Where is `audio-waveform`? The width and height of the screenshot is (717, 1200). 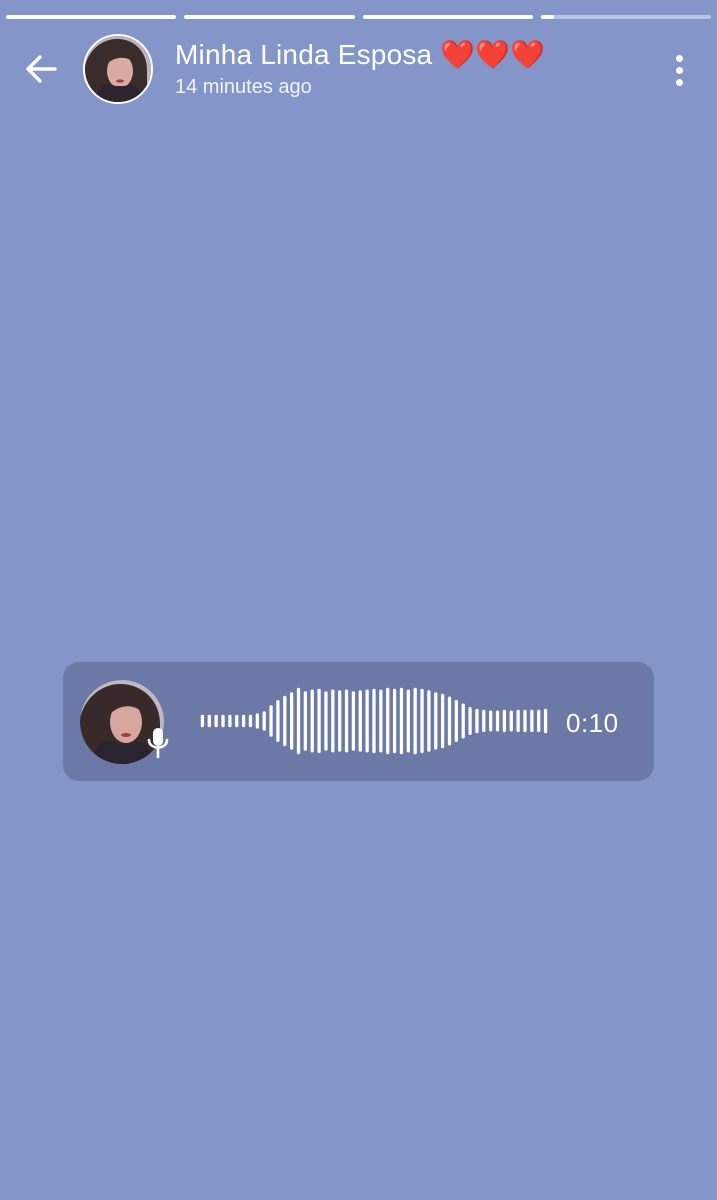 audio-waveform is located at coordinates (374, 721).